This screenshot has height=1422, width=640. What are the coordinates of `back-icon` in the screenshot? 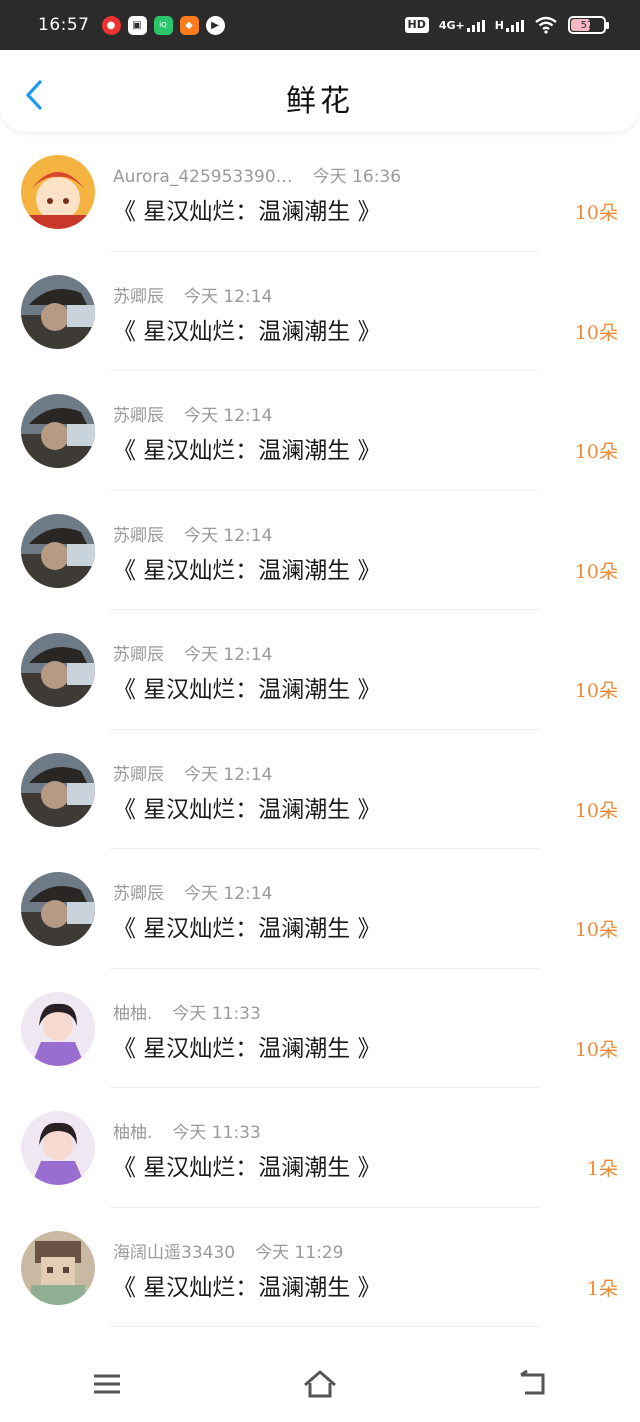 It's located at (532, 1382).